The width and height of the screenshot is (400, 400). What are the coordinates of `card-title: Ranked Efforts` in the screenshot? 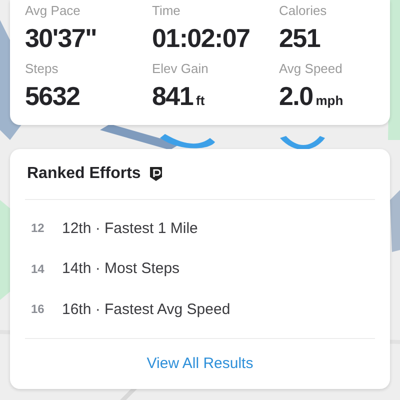 It's located at (84, 174).